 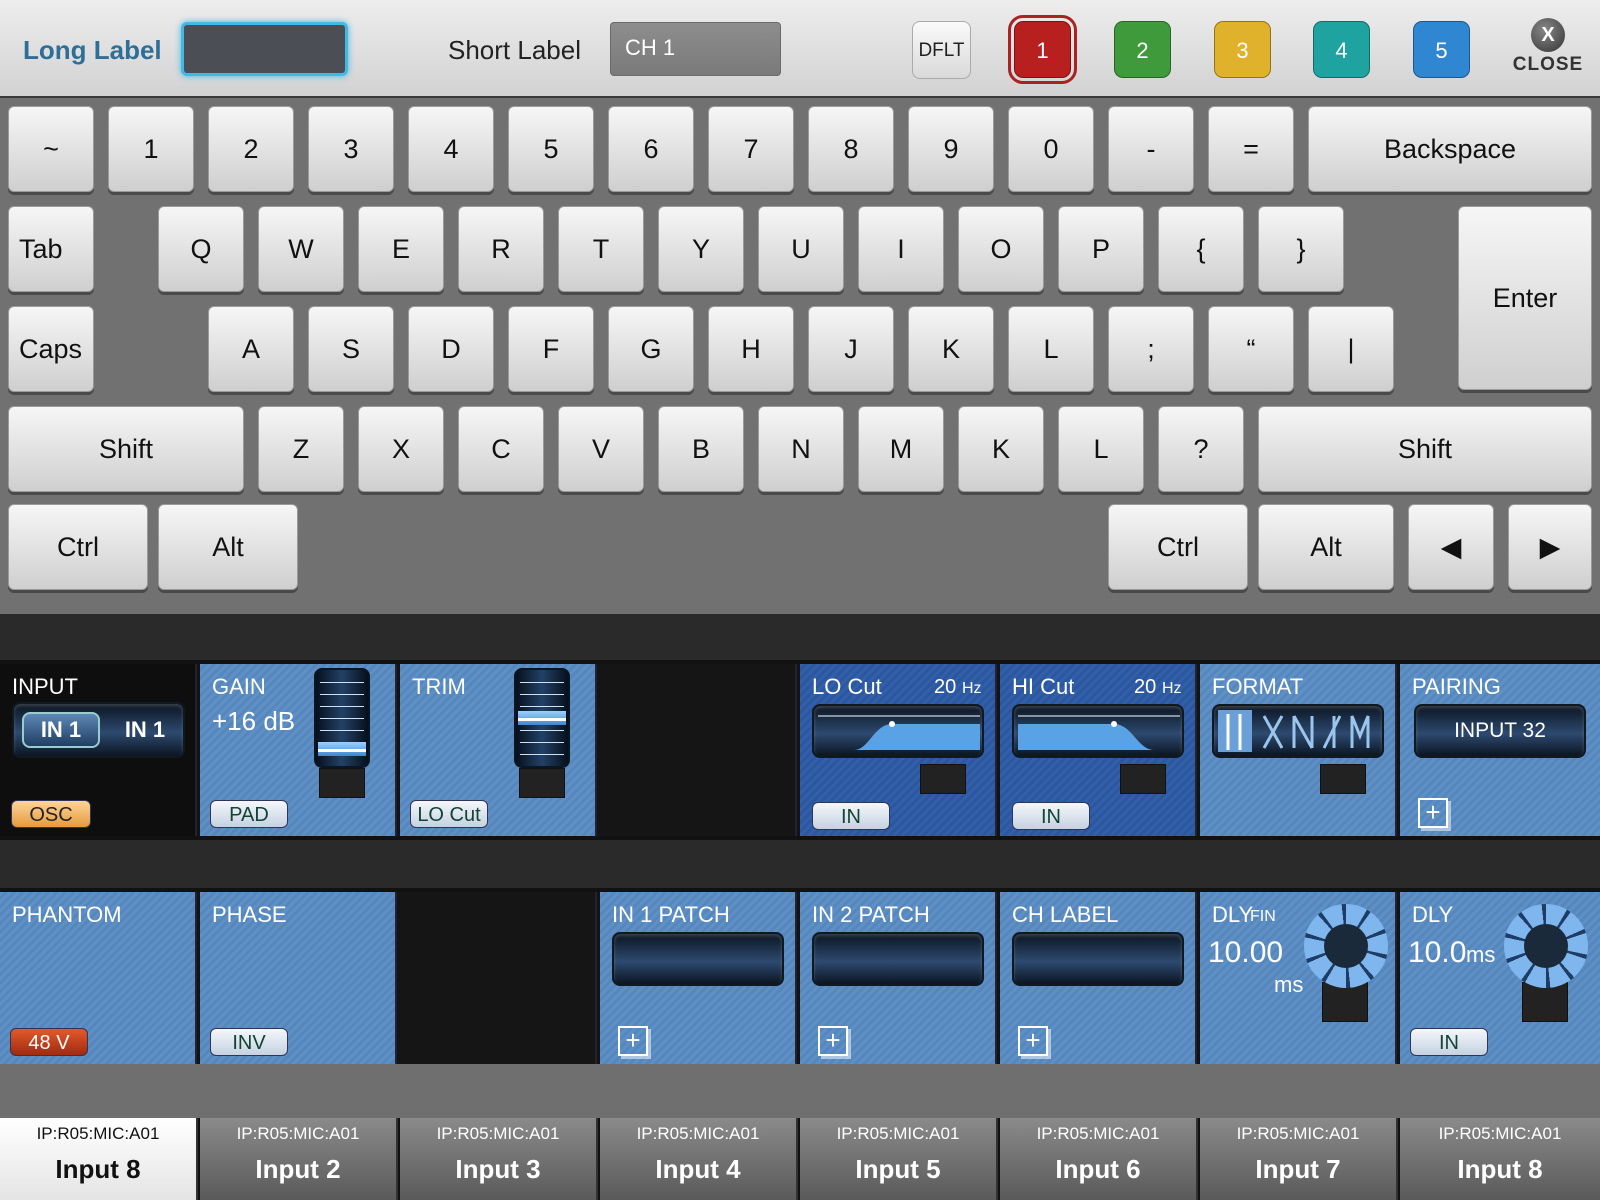 What do you see at coordinates (1101, 449) in the screenshot?
I see `key-l-lower-row: L` at bounding box center [1101, 449].